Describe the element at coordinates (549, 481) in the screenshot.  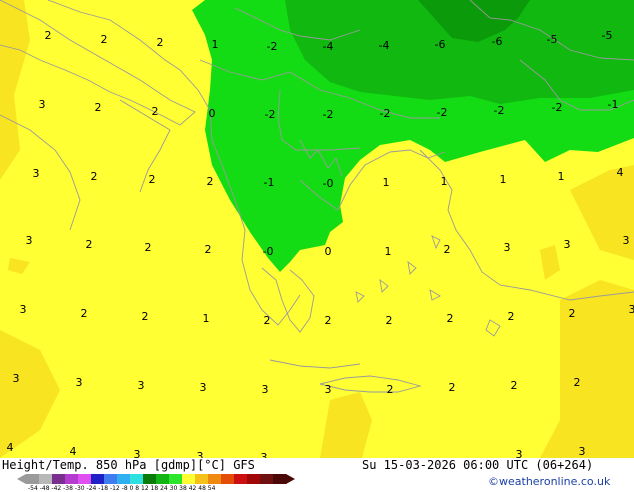
I see `credit-link: ©weatheronline.co.uk` at that location.